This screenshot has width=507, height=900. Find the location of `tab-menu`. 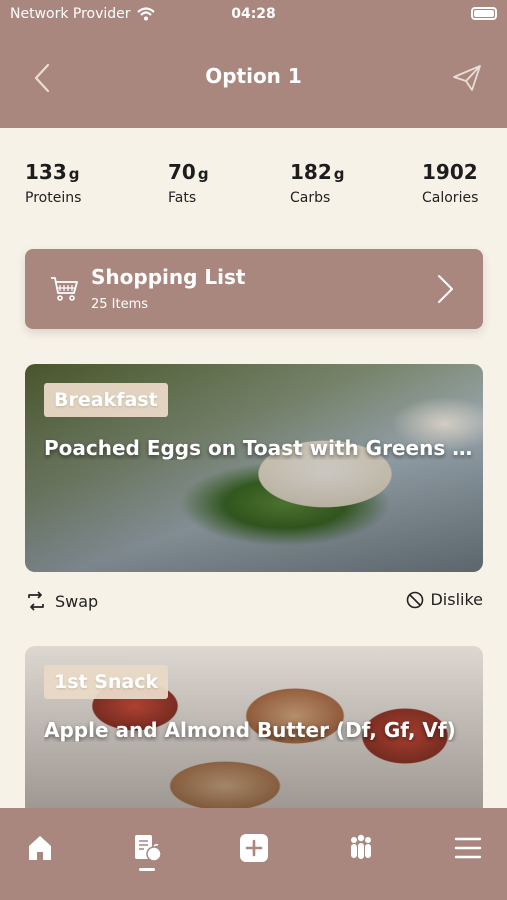

tab-menu is located at coordinates (468, 848).